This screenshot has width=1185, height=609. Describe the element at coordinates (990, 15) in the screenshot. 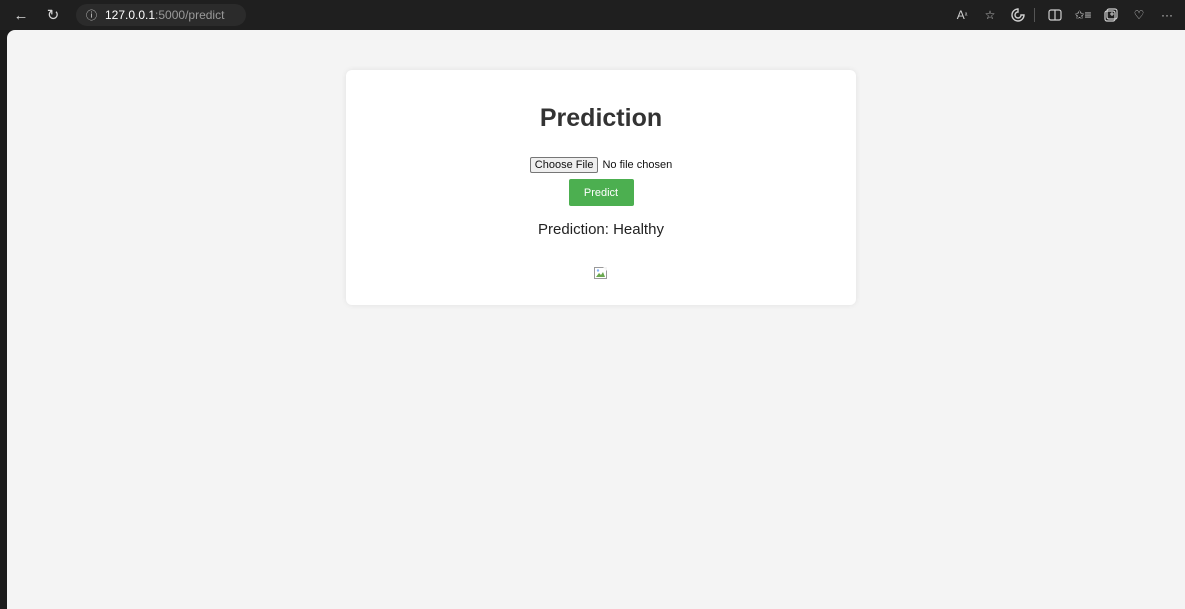

I see `favorite-star-icon: ☆` at that location.